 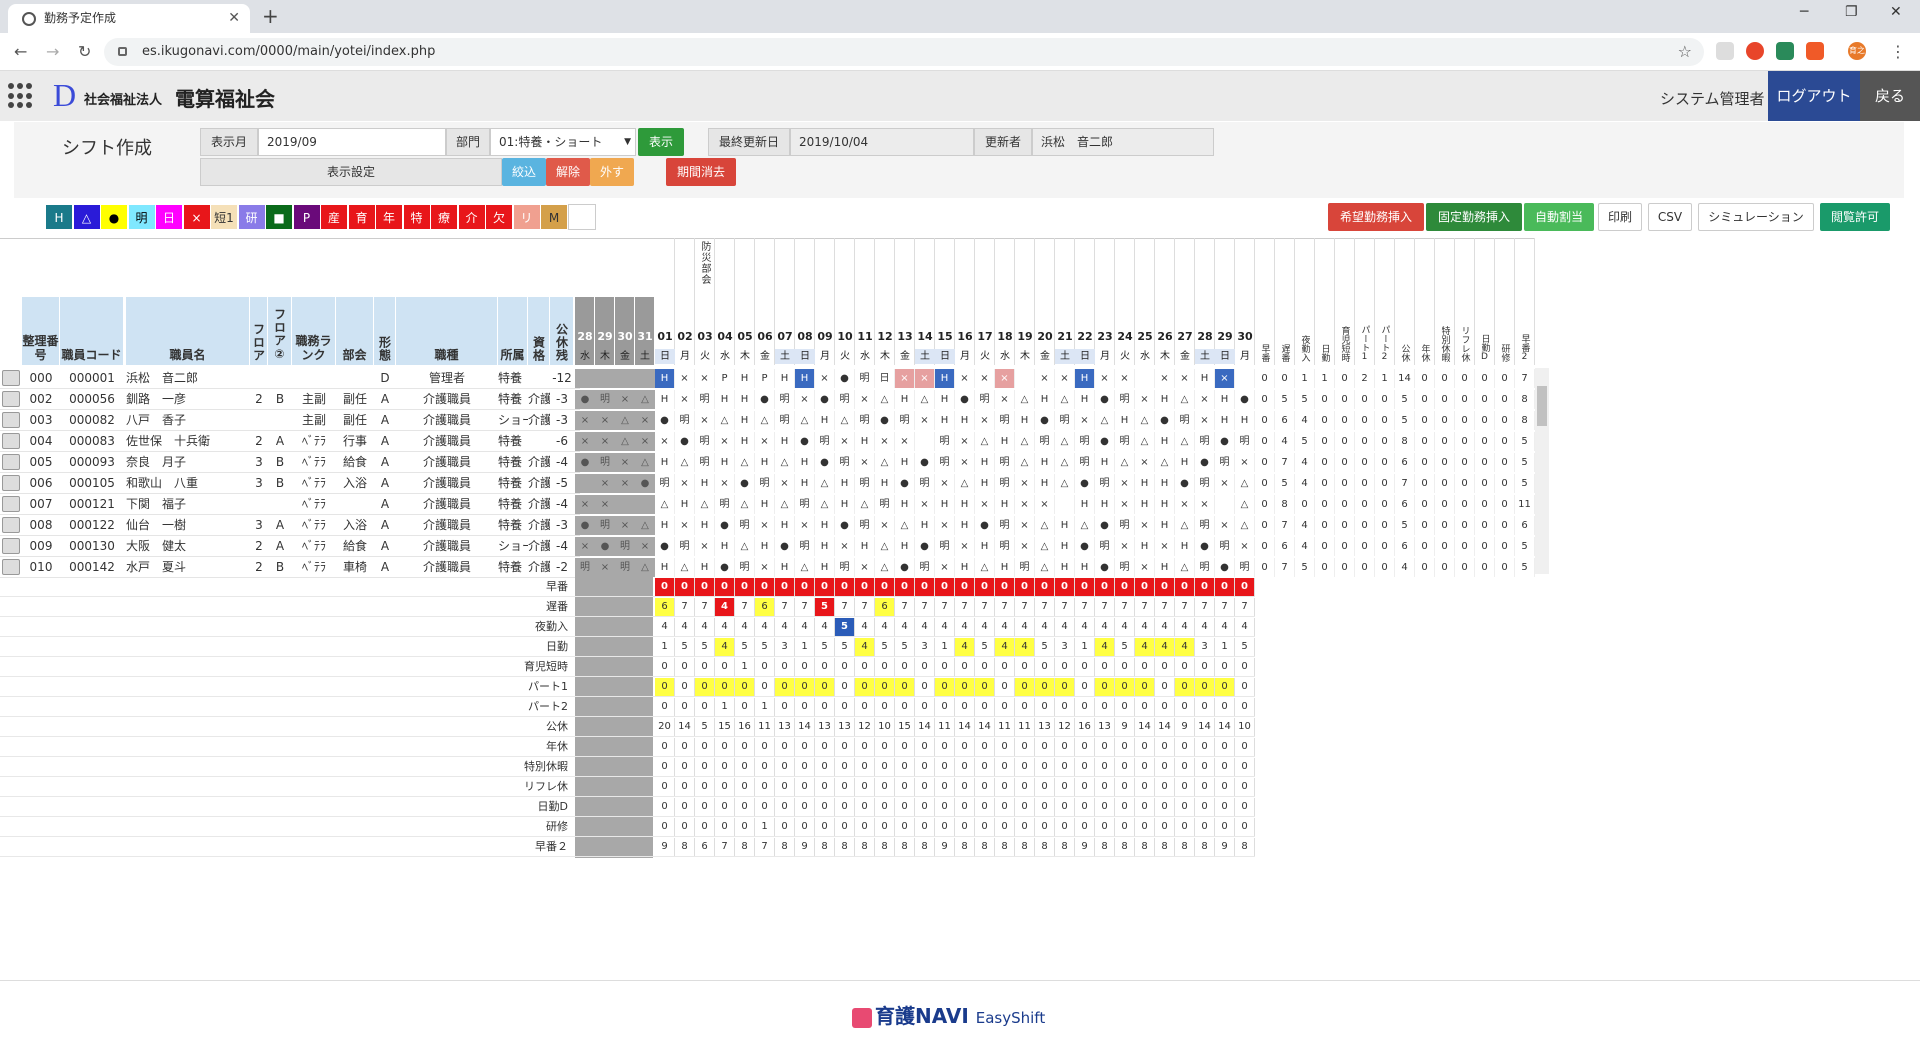 I want to click on dept-select: 01:特養・ショート ▼, so click(x=563, y=142).